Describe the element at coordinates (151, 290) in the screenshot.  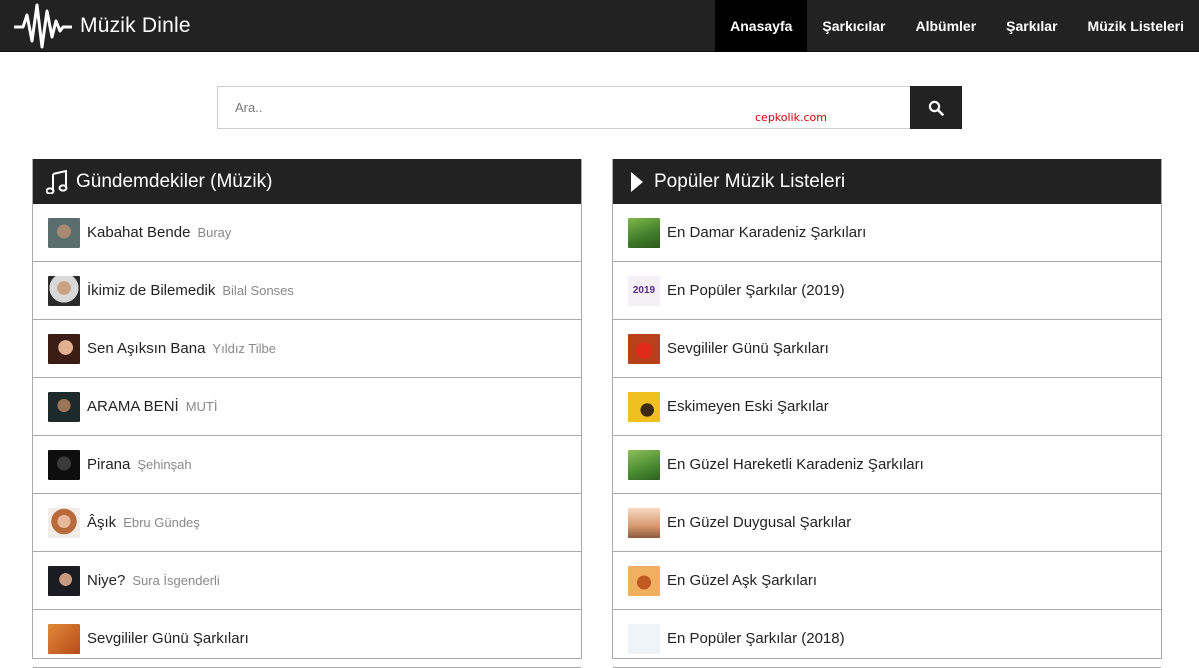
I see `song-title: İkimiz de Bilemedik` at that location.